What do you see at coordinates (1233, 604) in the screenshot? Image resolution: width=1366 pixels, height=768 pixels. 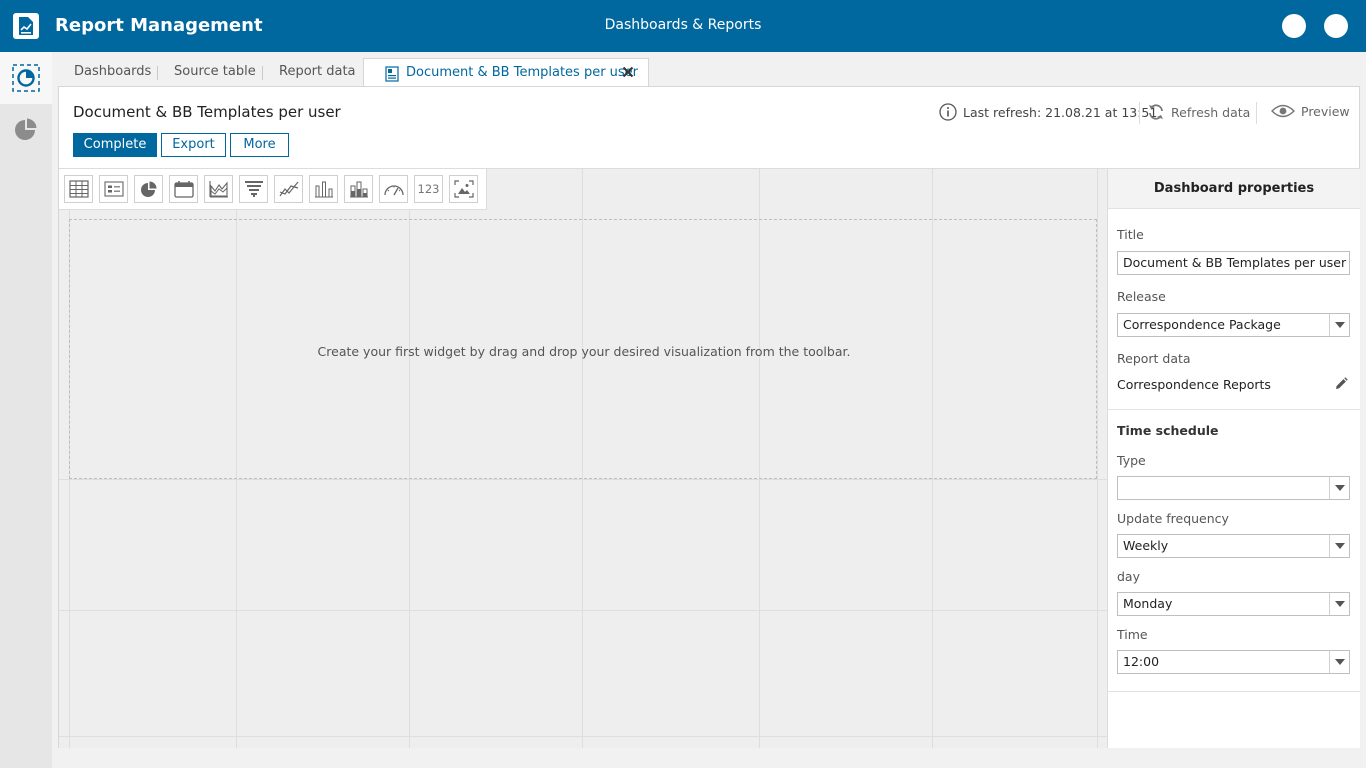 I see `day-select: Monday` at bounding box center [1233, 604].